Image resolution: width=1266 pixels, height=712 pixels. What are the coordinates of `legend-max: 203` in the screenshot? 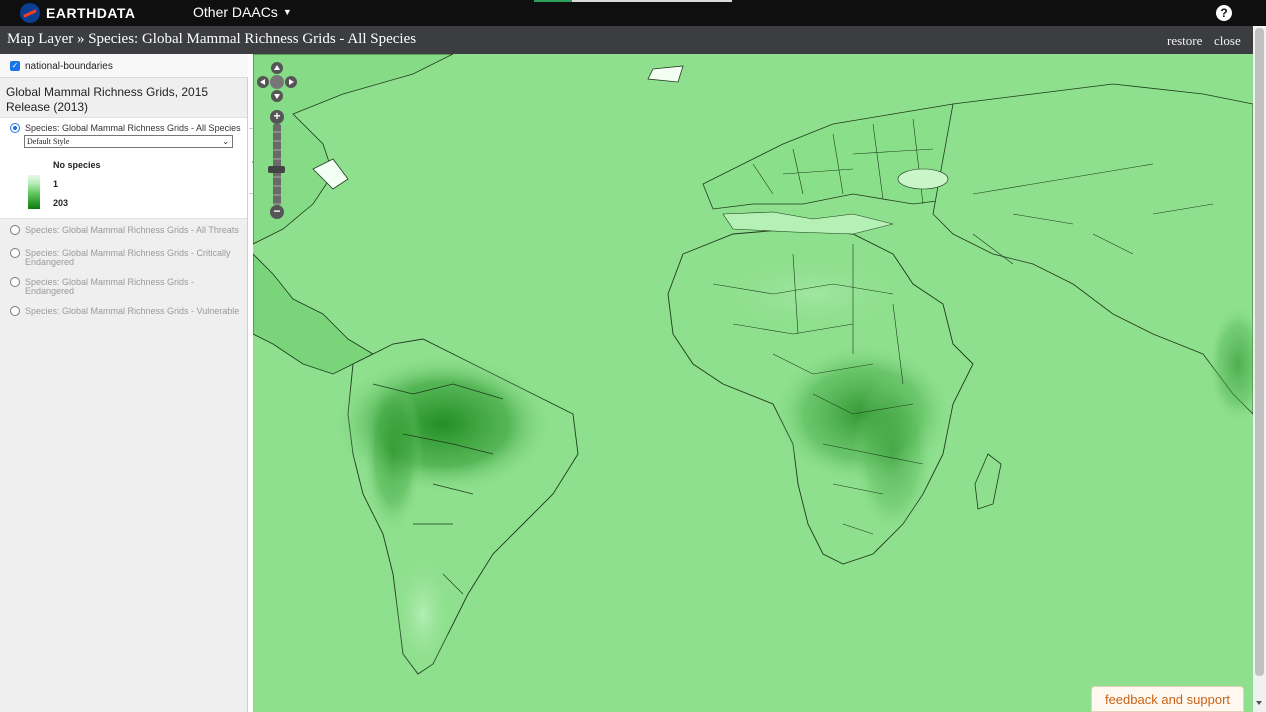 It's located at (61, 203).